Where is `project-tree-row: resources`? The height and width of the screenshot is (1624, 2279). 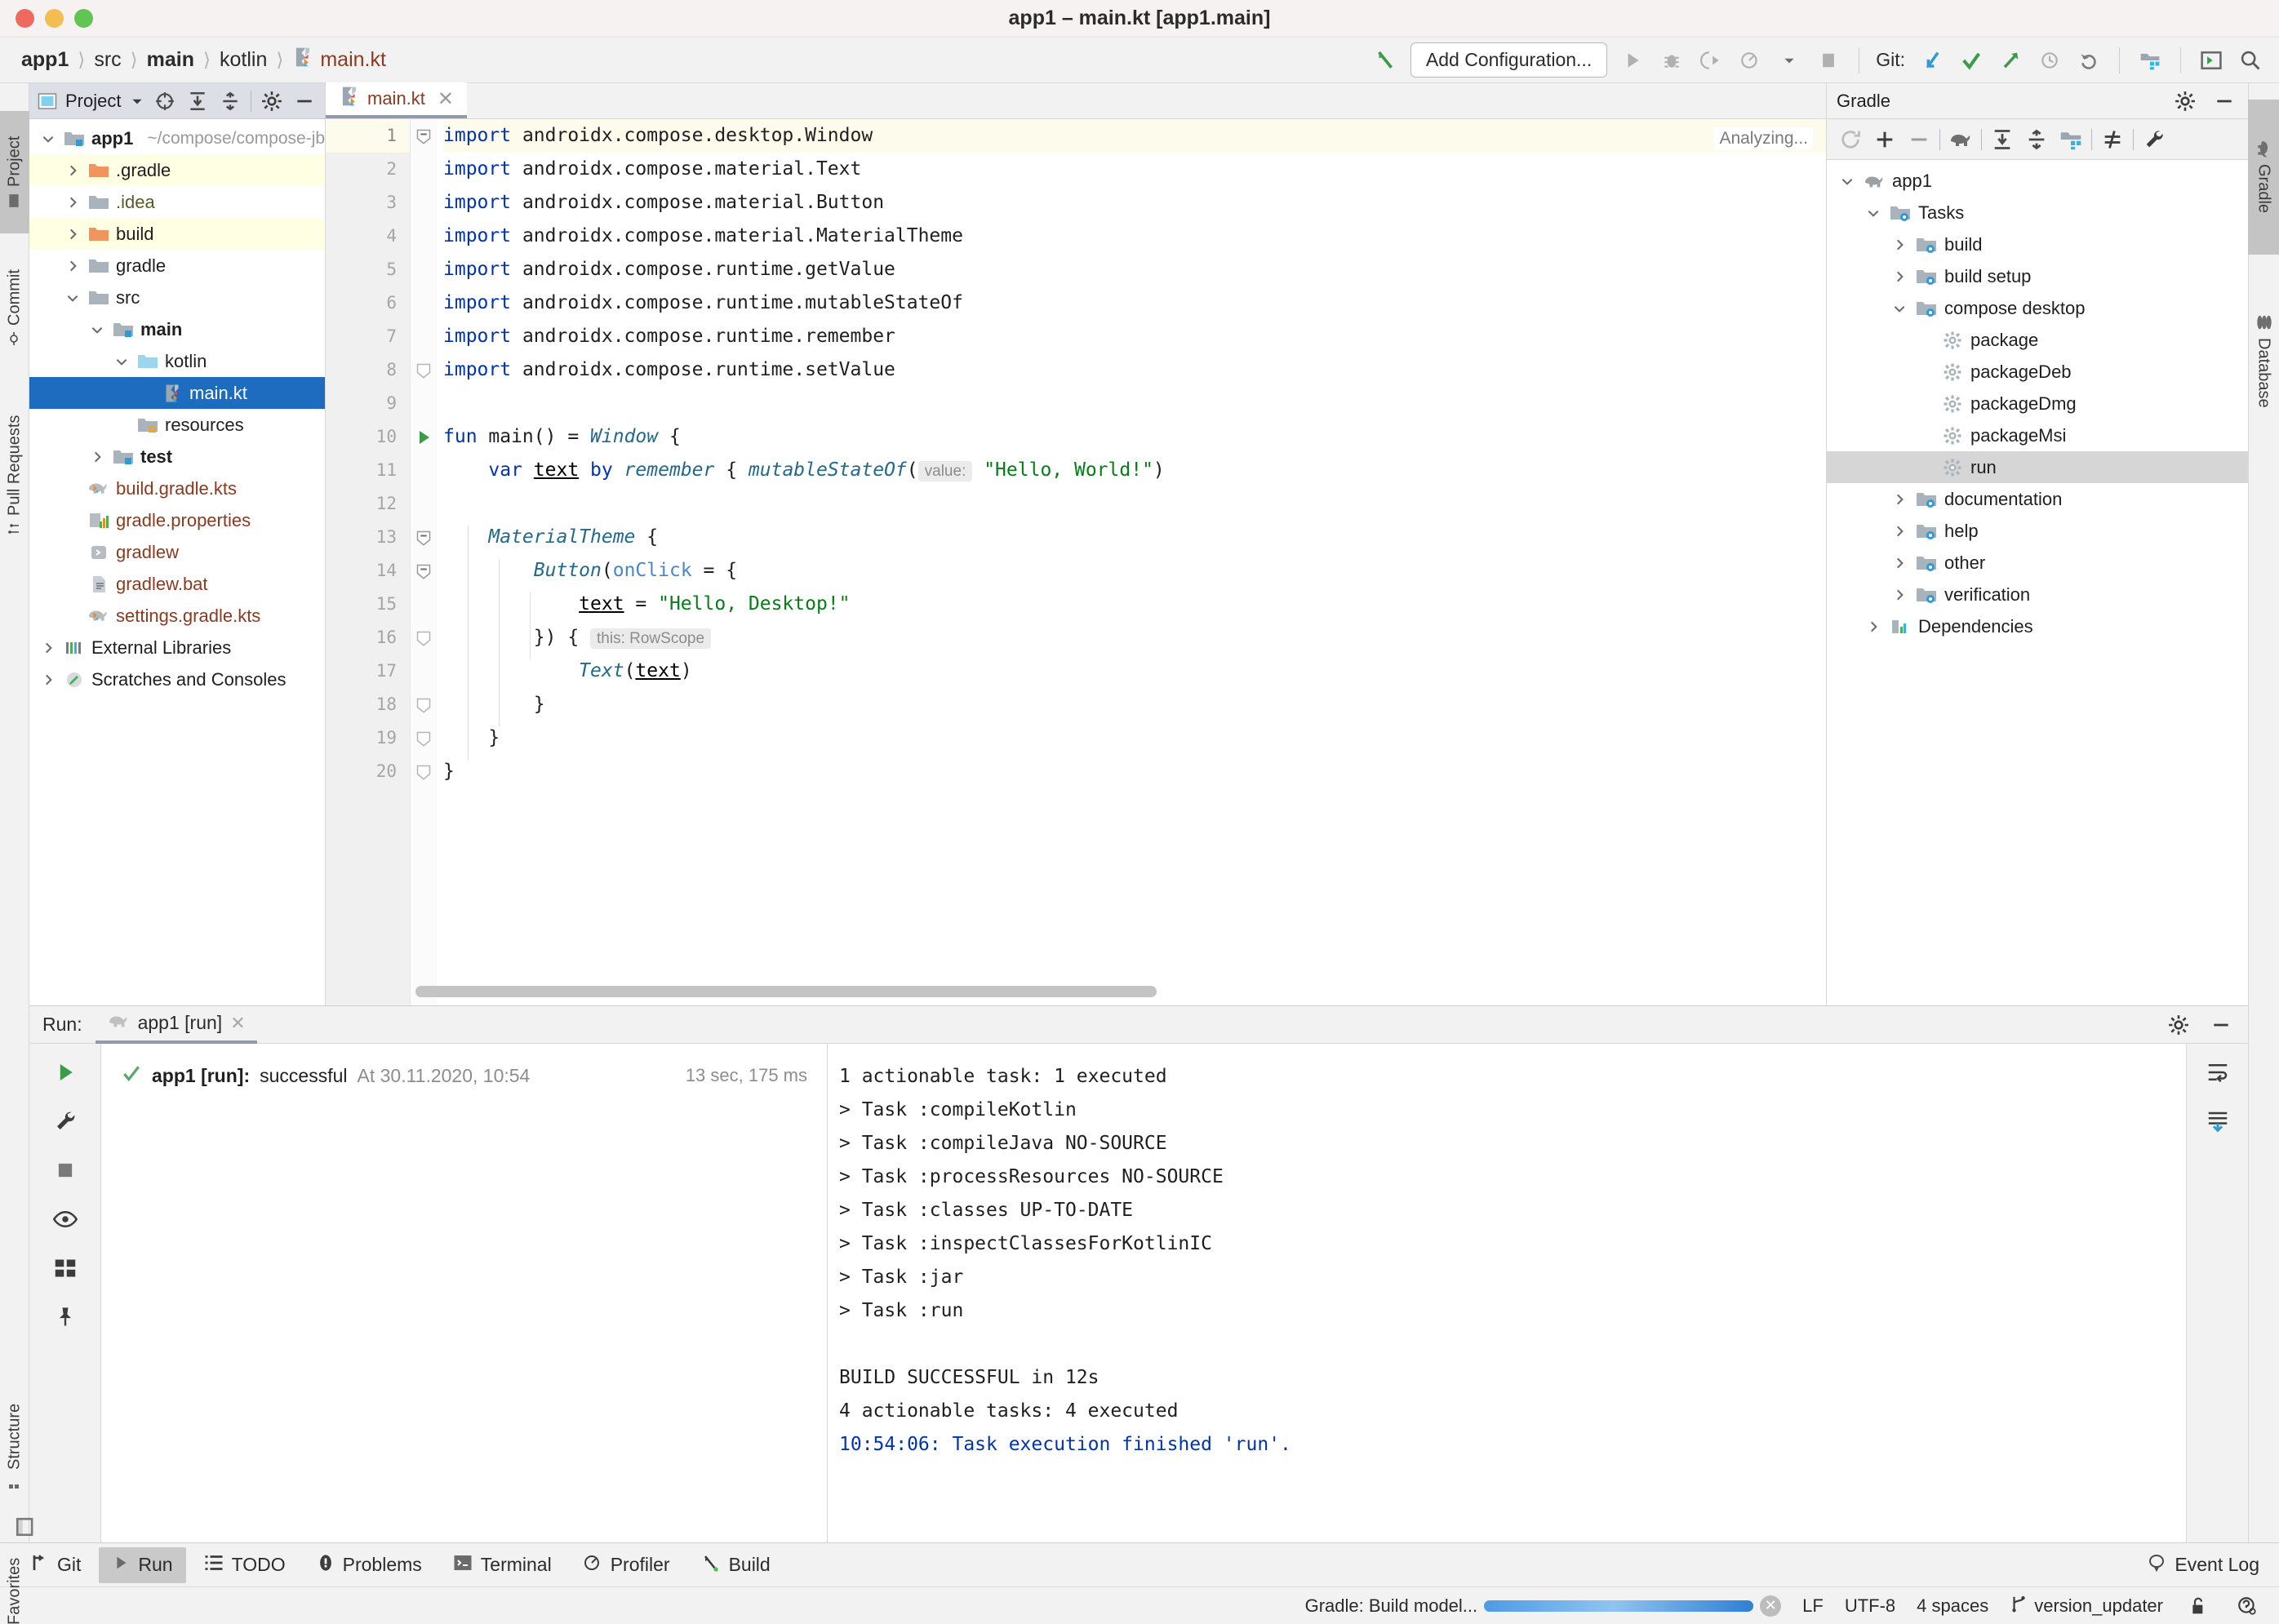
project-tree-row: resources is located at coordinates (177, 425).